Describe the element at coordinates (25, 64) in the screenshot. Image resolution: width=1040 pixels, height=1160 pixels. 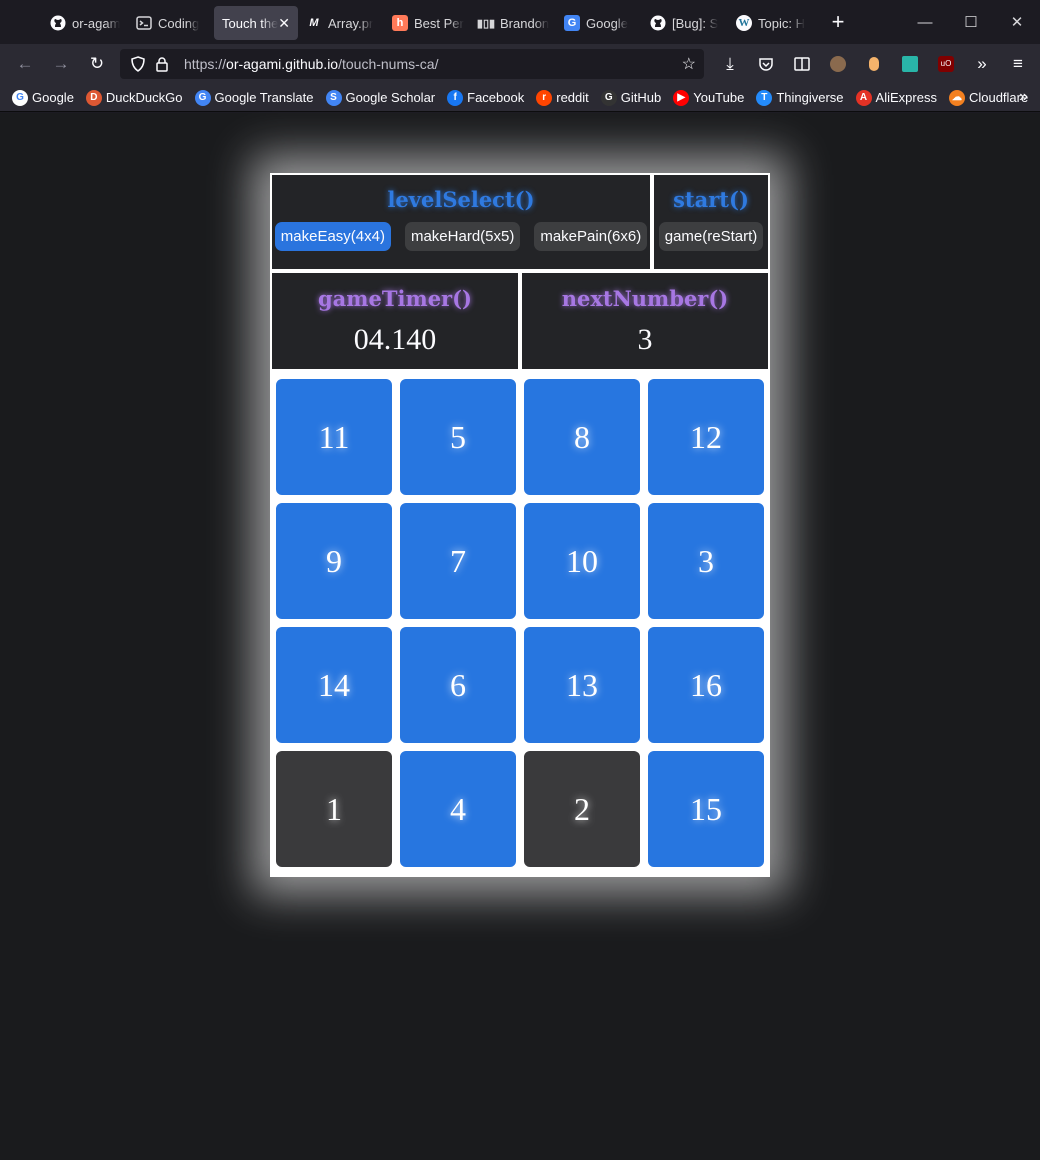
I see `back-arrow-icon: ←` at that location.